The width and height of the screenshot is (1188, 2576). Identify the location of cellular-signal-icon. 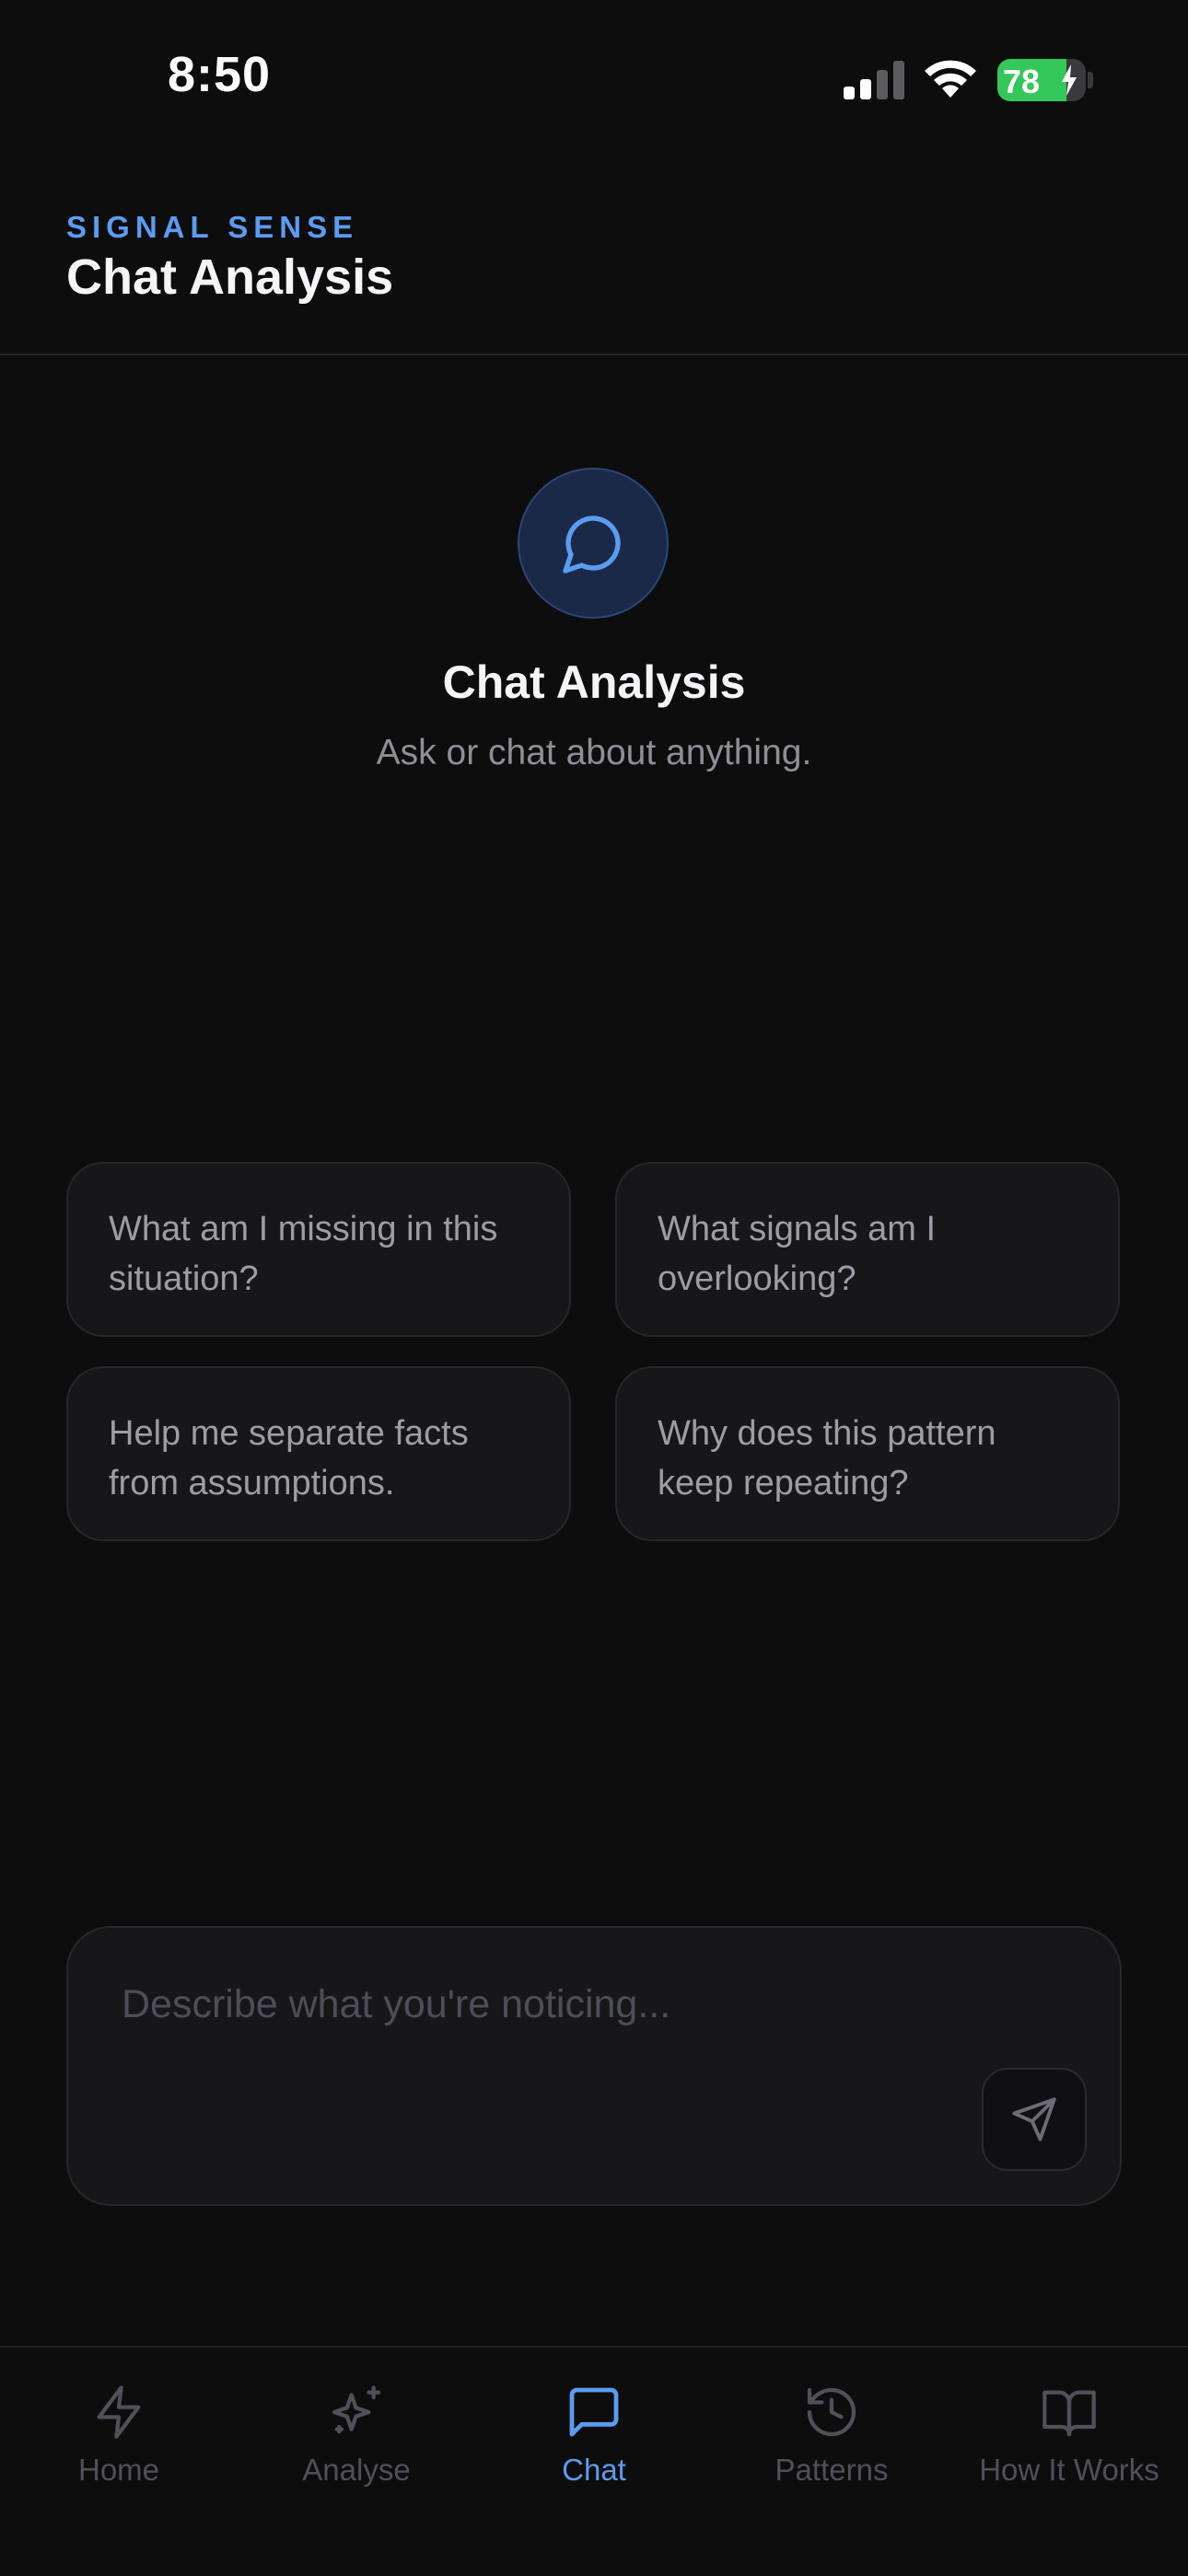
(874, 80).